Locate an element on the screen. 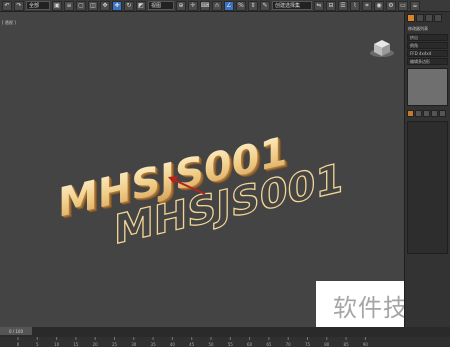 The width and height of the screenshot is (450, 347). timeline-tick-label: 80 is located at coordinates (327, 344).